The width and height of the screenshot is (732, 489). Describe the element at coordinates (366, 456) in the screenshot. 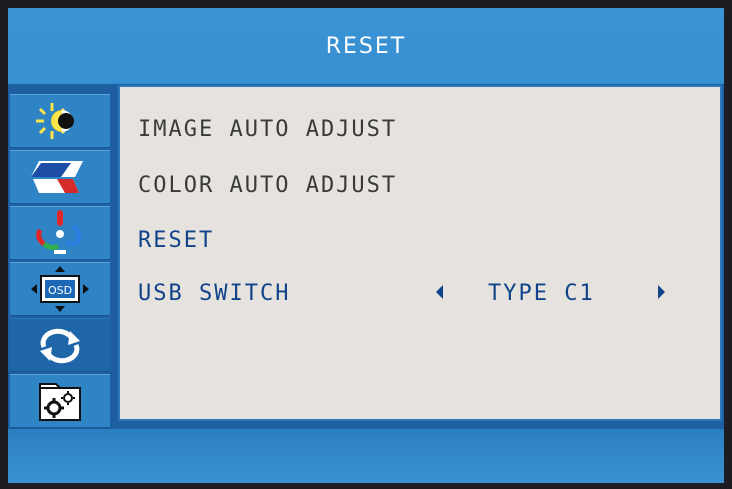

I see `menu-footer-band` at that location.